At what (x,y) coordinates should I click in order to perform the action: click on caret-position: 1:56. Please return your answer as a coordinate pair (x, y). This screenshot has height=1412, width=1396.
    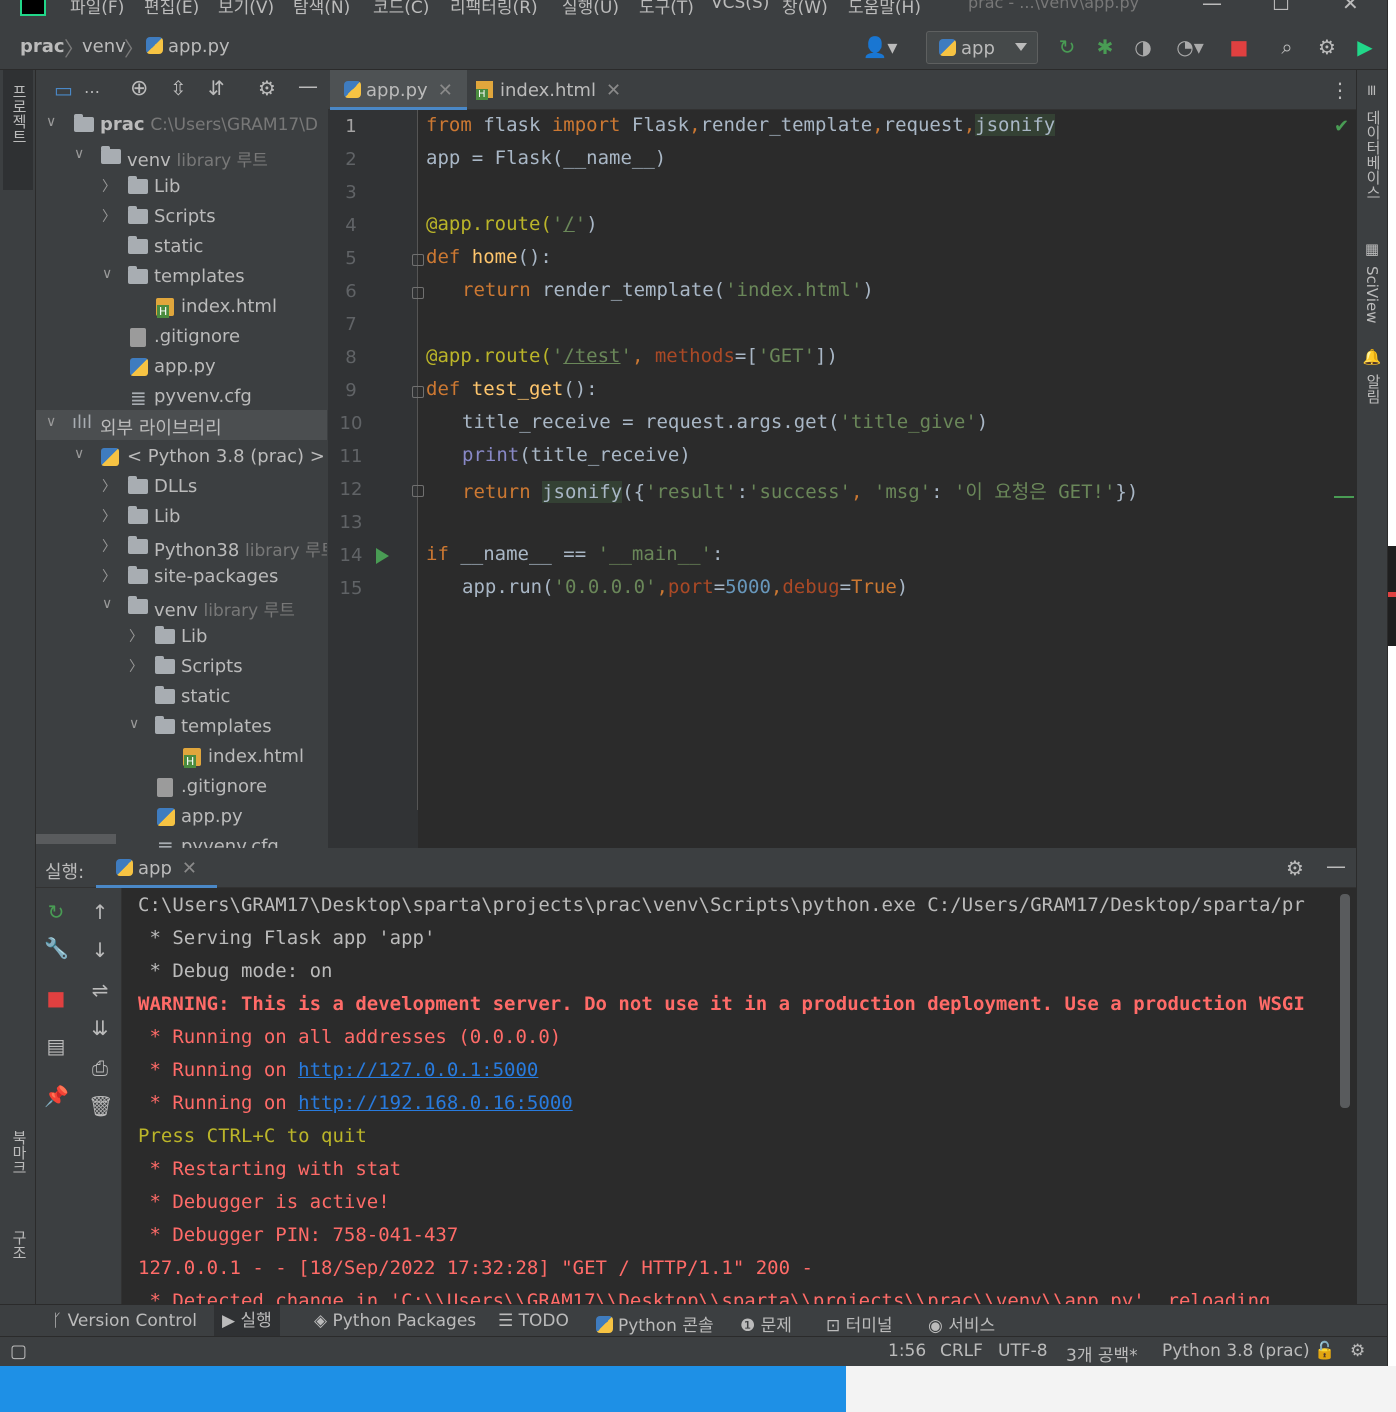
    Looking at the image, I should click on (907, 1351).